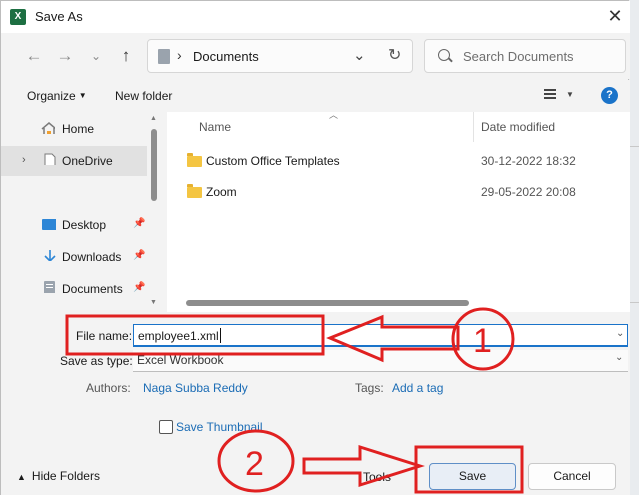 The height and width of the screenshot is (495, 639). I want to click on file-name-label: File name:, so click(104, 336).